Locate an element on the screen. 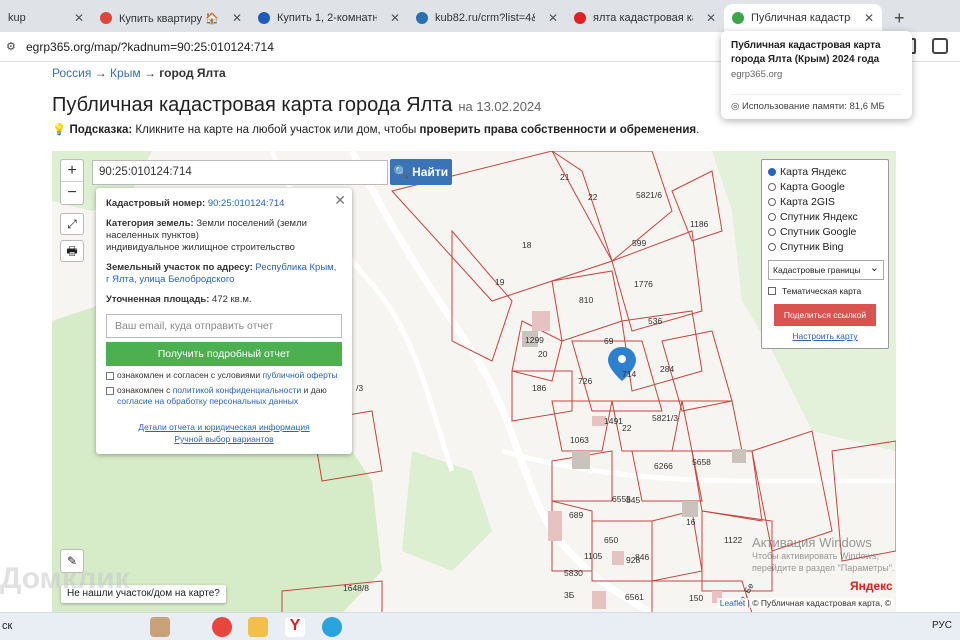  tab-2: Купить 1, 2-комнатную кв ✕ is located at coordinates (329, 18).